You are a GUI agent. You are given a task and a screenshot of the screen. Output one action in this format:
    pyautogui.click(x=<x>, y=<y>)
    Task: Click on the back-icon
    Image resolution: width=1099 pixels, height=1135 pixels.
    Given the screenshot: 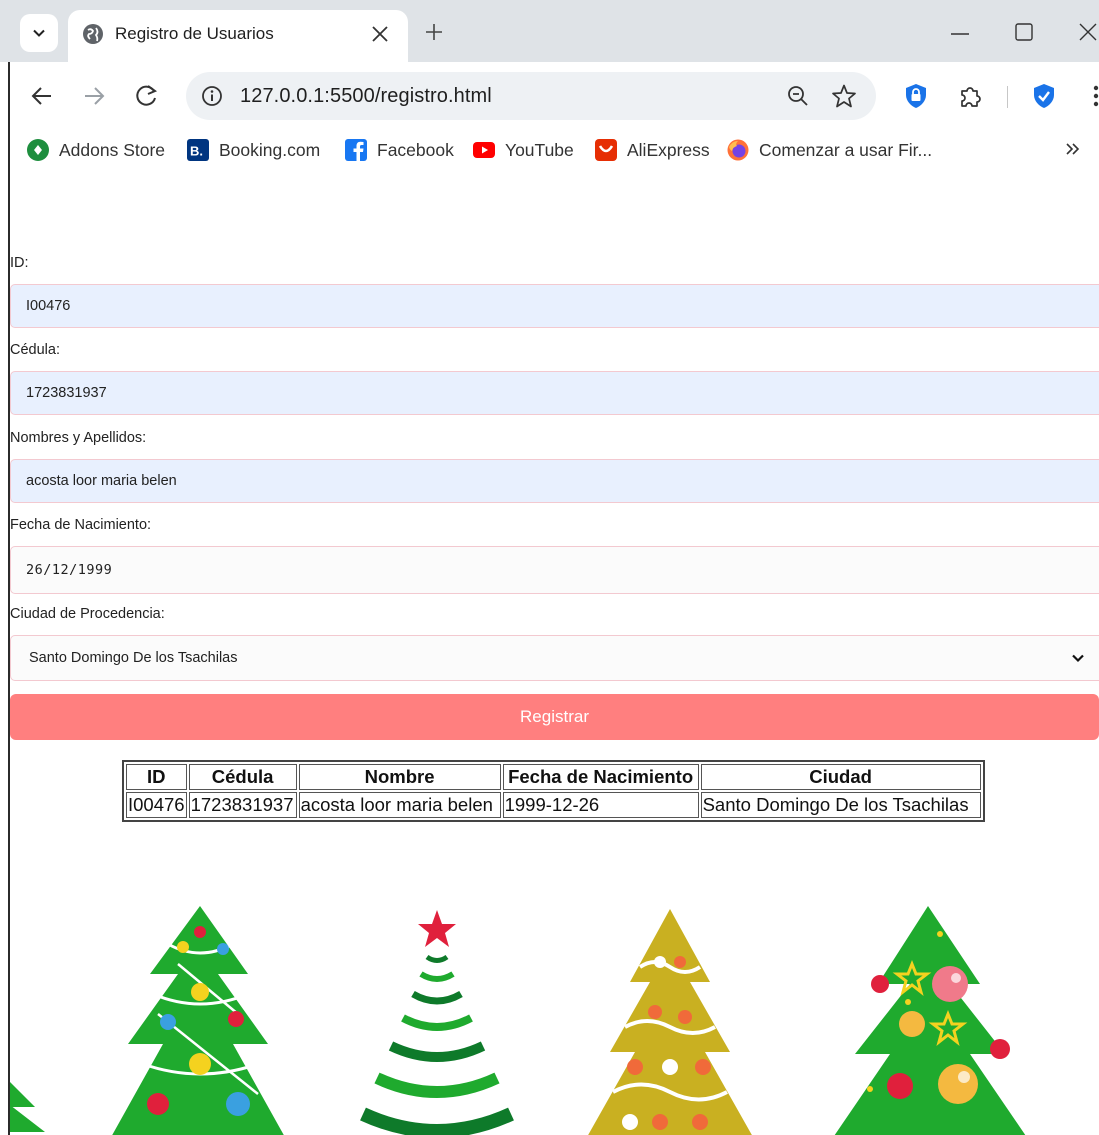 What is the action you would take?
    pyautogui.click(x=42, y=96)
    